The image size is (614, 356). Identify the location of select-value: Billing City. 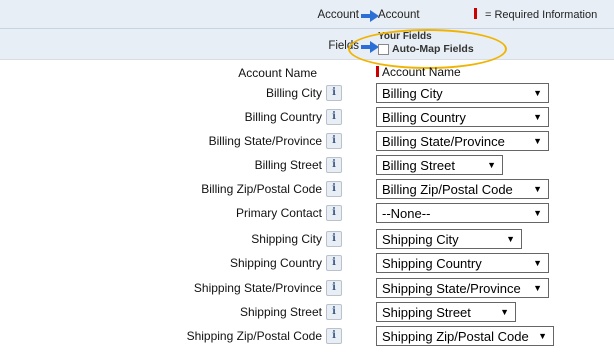
(412, 93).